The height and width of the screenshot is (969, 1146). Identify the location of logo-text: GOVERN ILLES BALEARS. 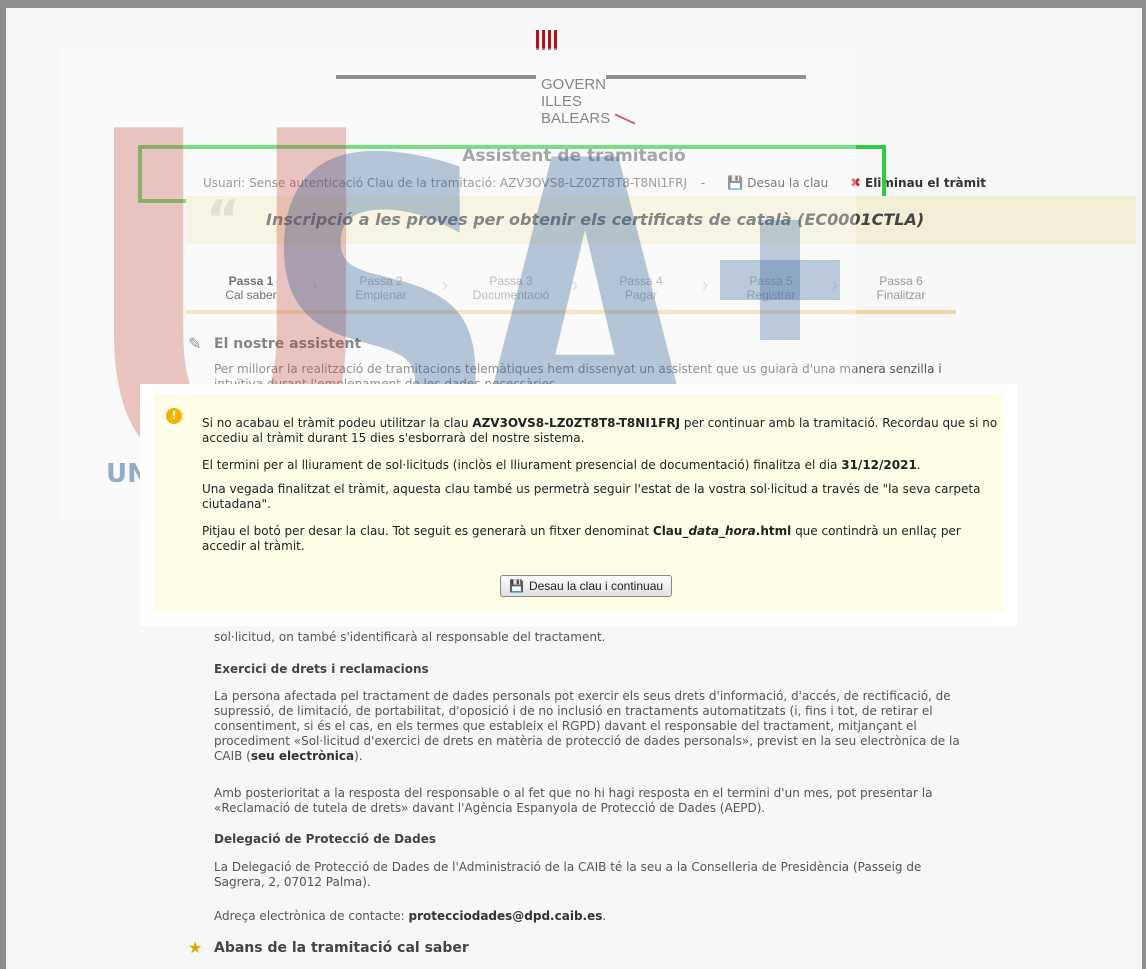
(588, 101).